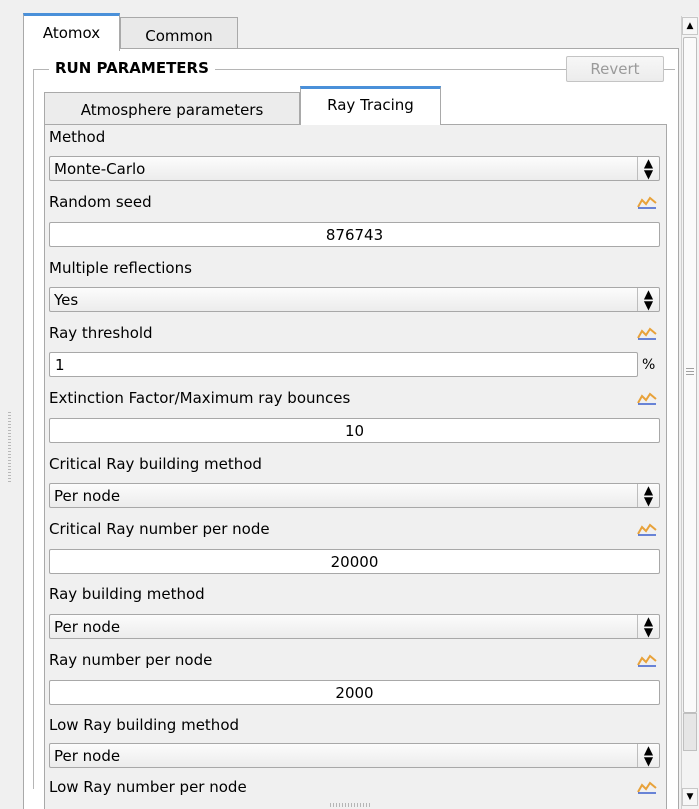 The image size is (699, 809). I want to click on ray-method-value: Per node, so click(87, 627).